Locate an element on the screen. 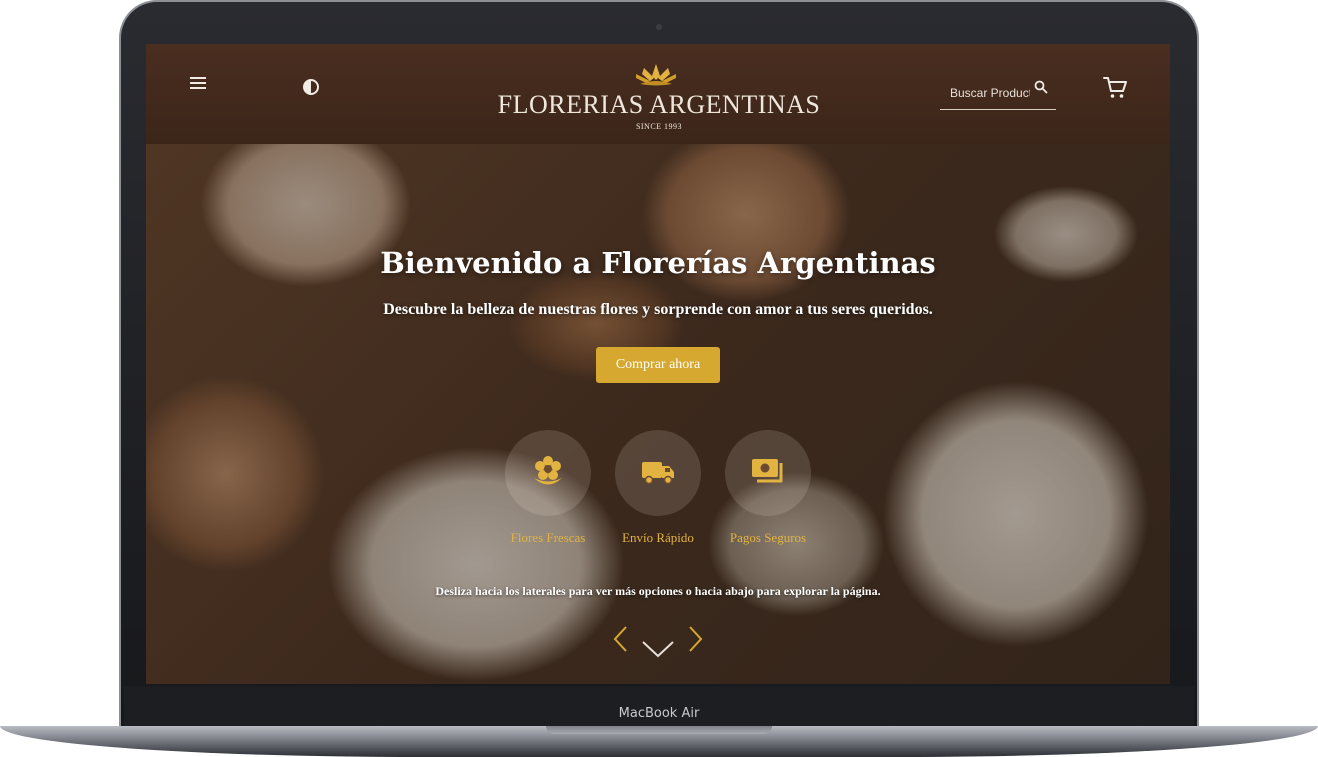 Image resolution: width=1318 pixels, height=757 pixels. flower-icon is located at coordinates (548, 470).